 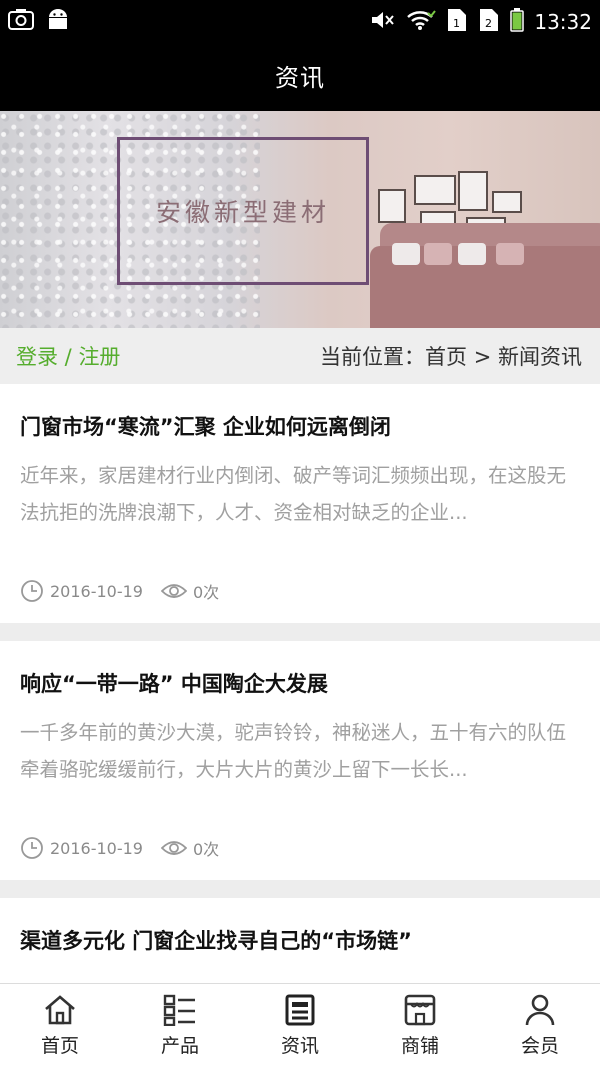 I want to click on breadcrumb: 当前位置：首页 > 新闻资讯, so click(x=451, y=357).